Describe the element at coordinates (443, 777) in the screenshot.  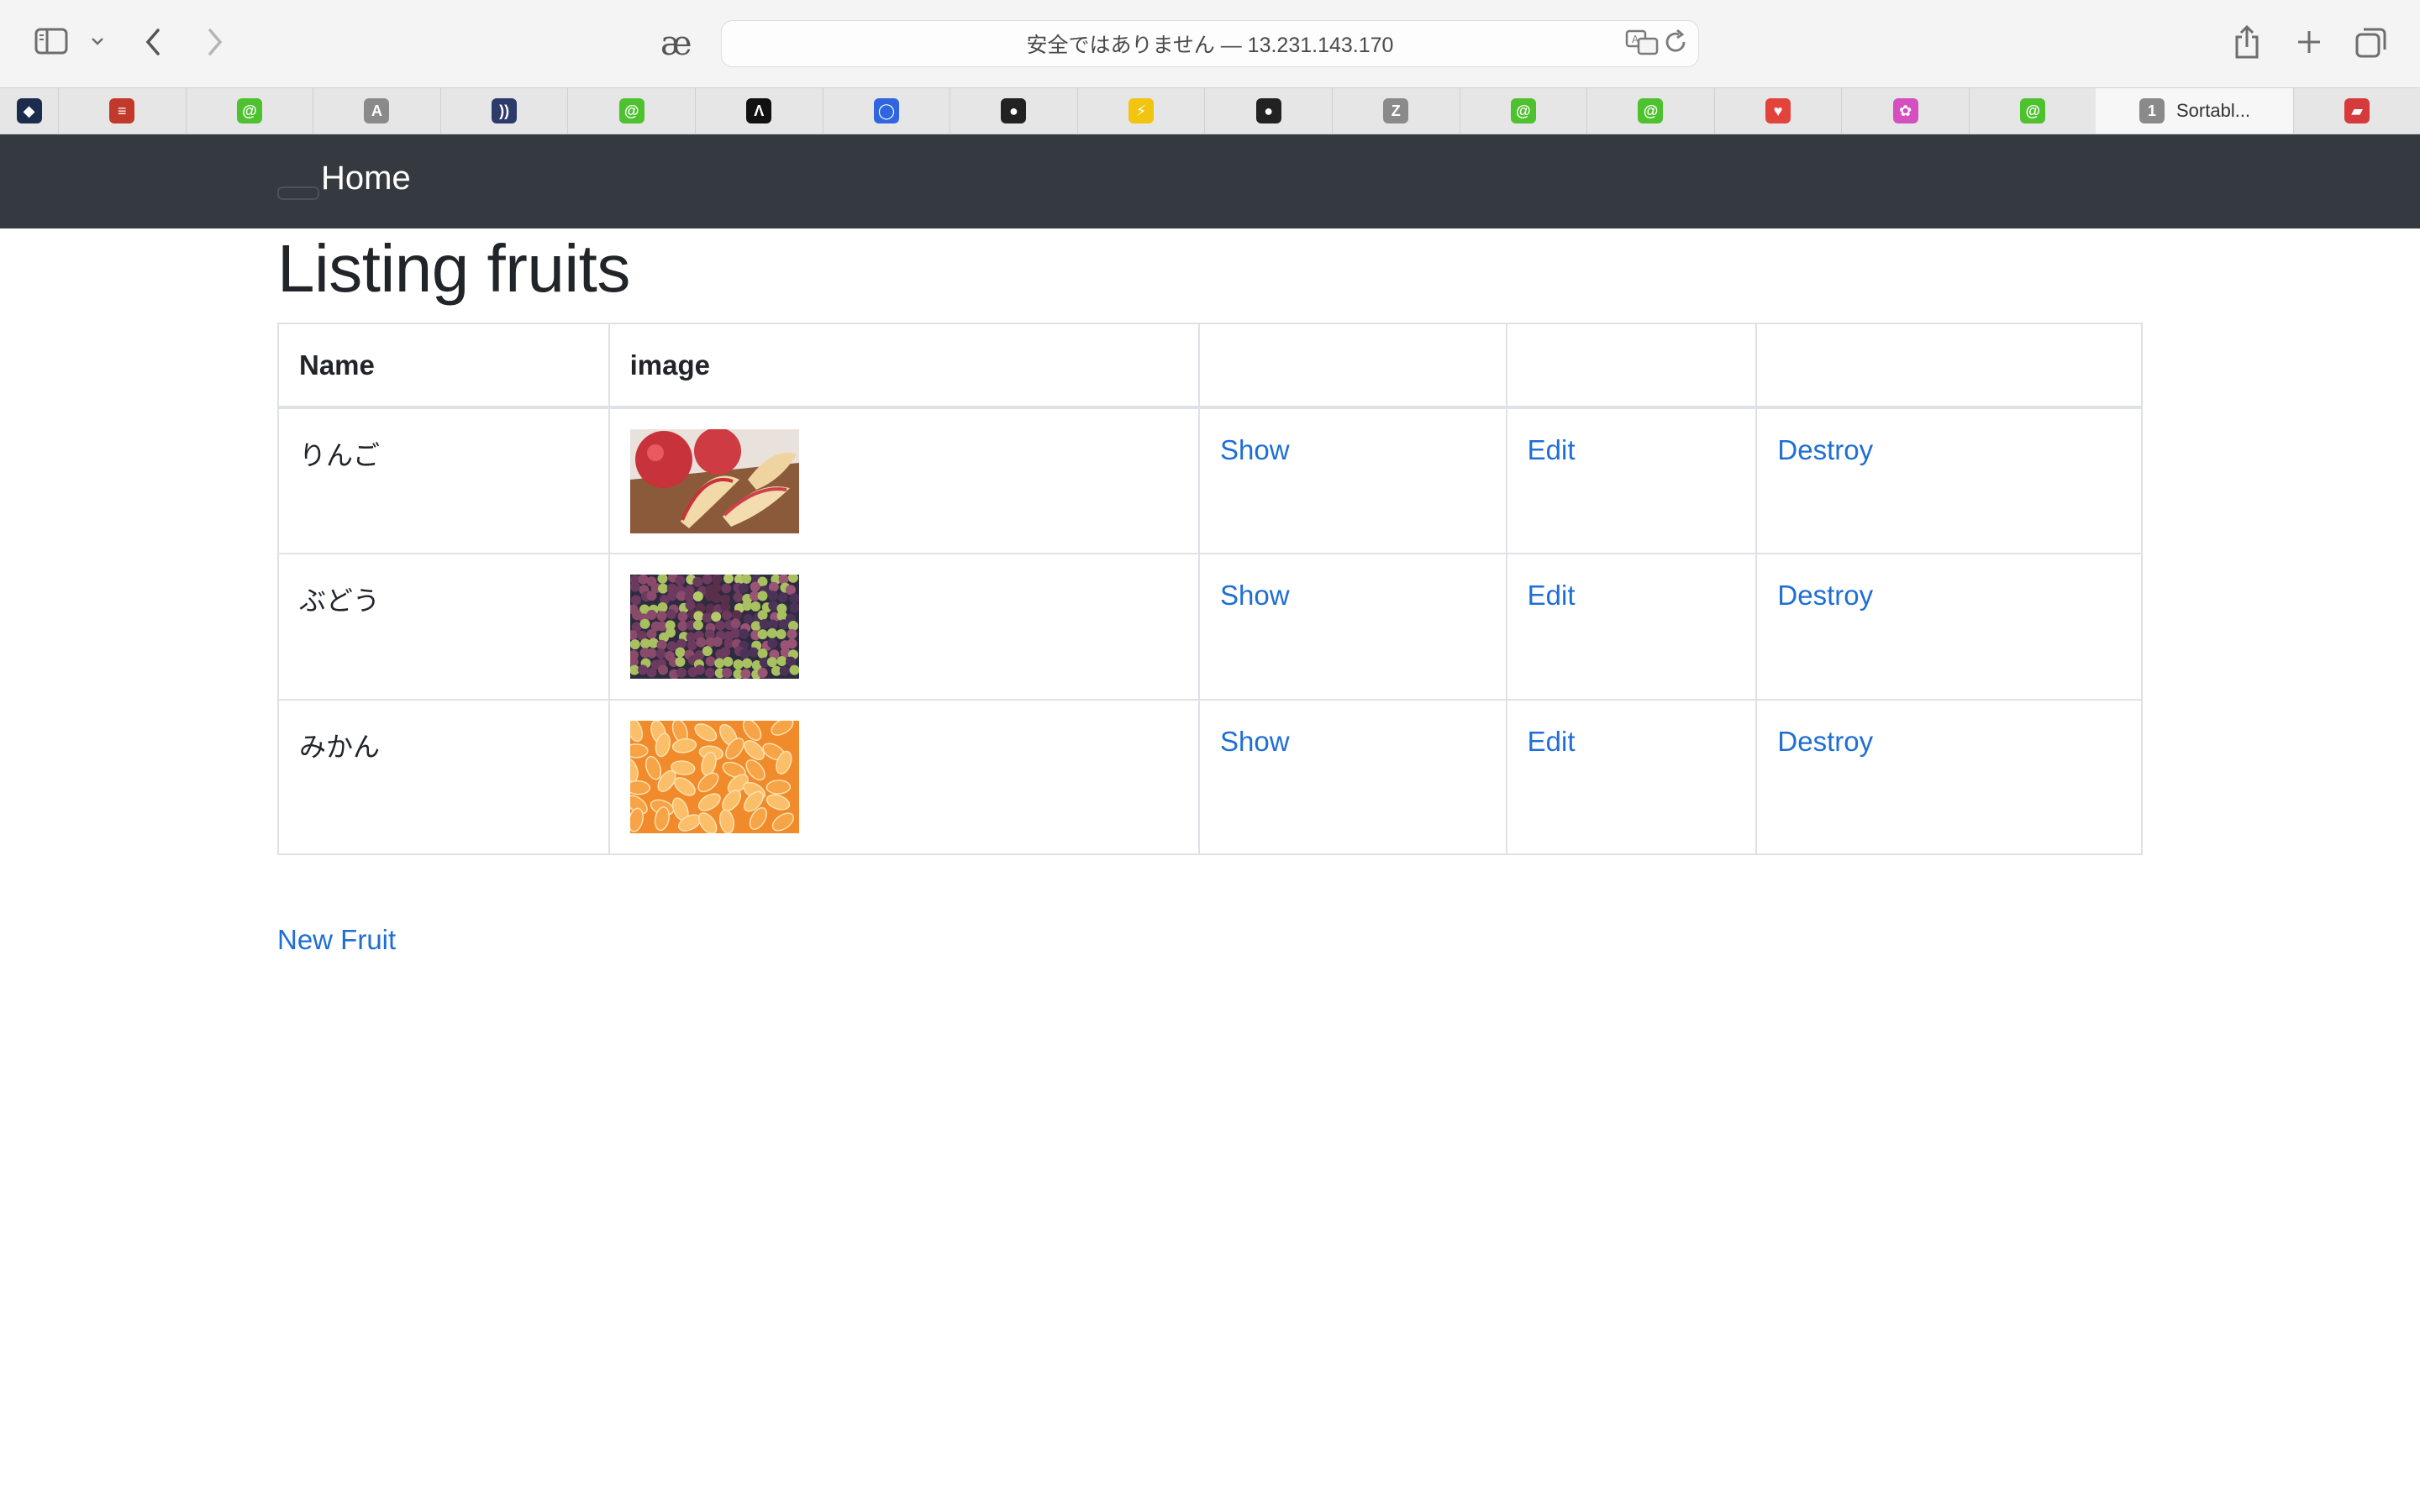
I see `name-cell: みかん` at that location.